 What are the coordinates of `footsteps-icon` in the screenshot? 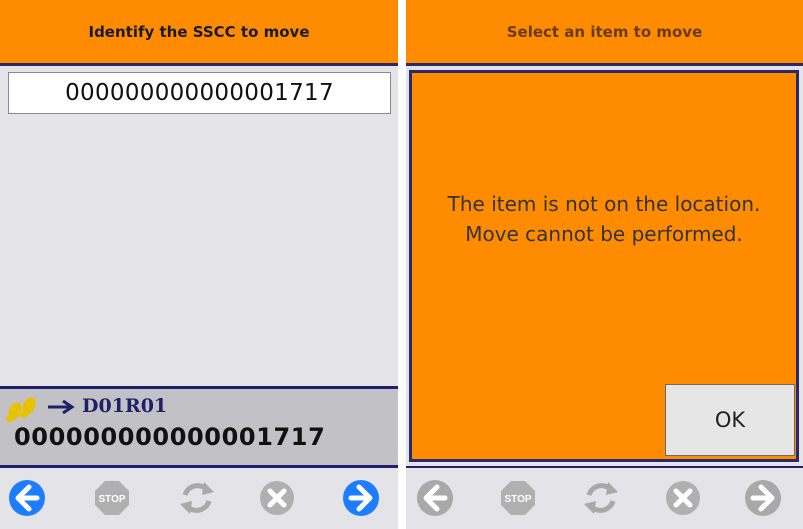 It's located at (21, 409).